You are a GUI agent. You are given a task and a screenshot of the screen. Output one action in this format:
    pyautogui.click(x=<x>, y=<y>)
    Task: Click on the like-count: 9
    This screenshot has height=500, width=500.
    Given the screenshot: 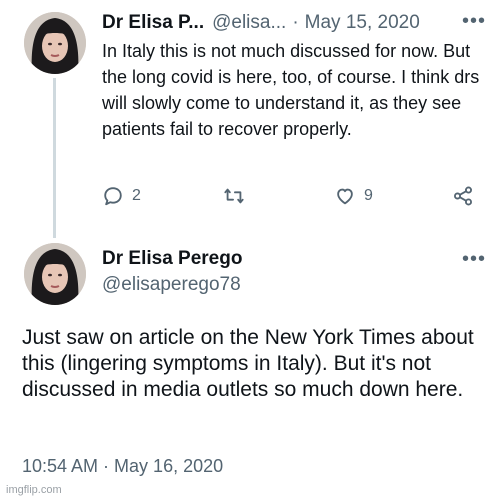 What is the action you would take?
    pyautogui.click(x=368, y=195)
    